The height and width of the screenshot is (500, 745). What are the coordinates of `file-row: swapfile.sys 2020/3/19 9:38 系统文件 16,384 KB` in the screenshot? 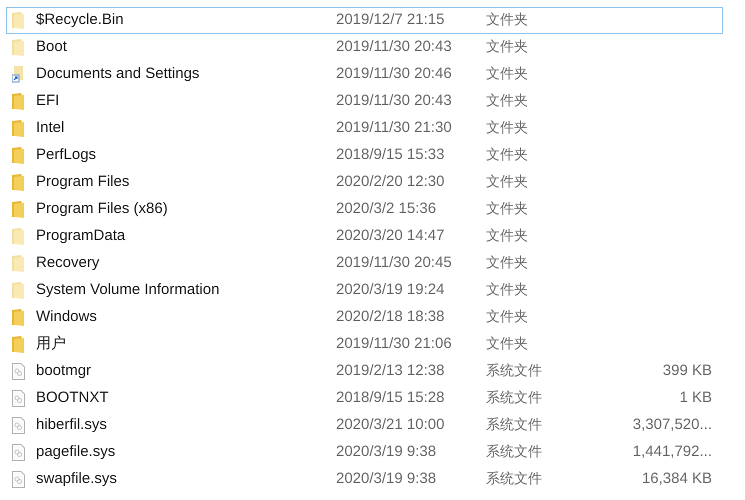 It's located at (364, 479).